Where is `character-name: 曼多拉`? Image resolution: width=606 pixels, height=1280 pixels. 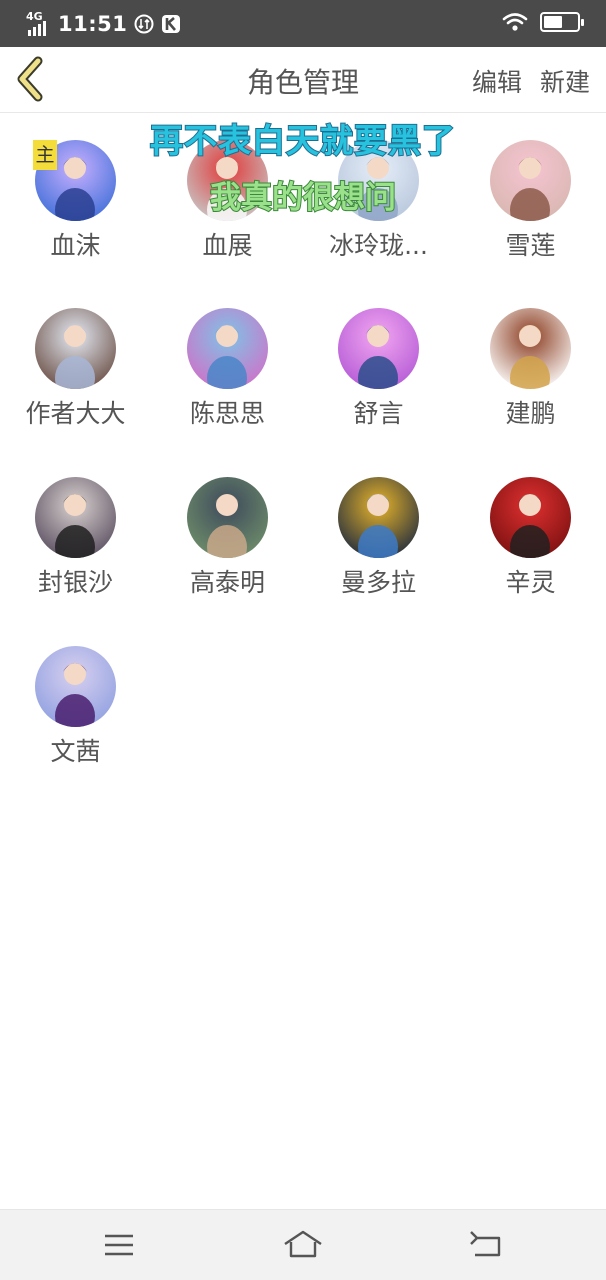 character-name: 曼多拉 is located at coordinates (378, 582).